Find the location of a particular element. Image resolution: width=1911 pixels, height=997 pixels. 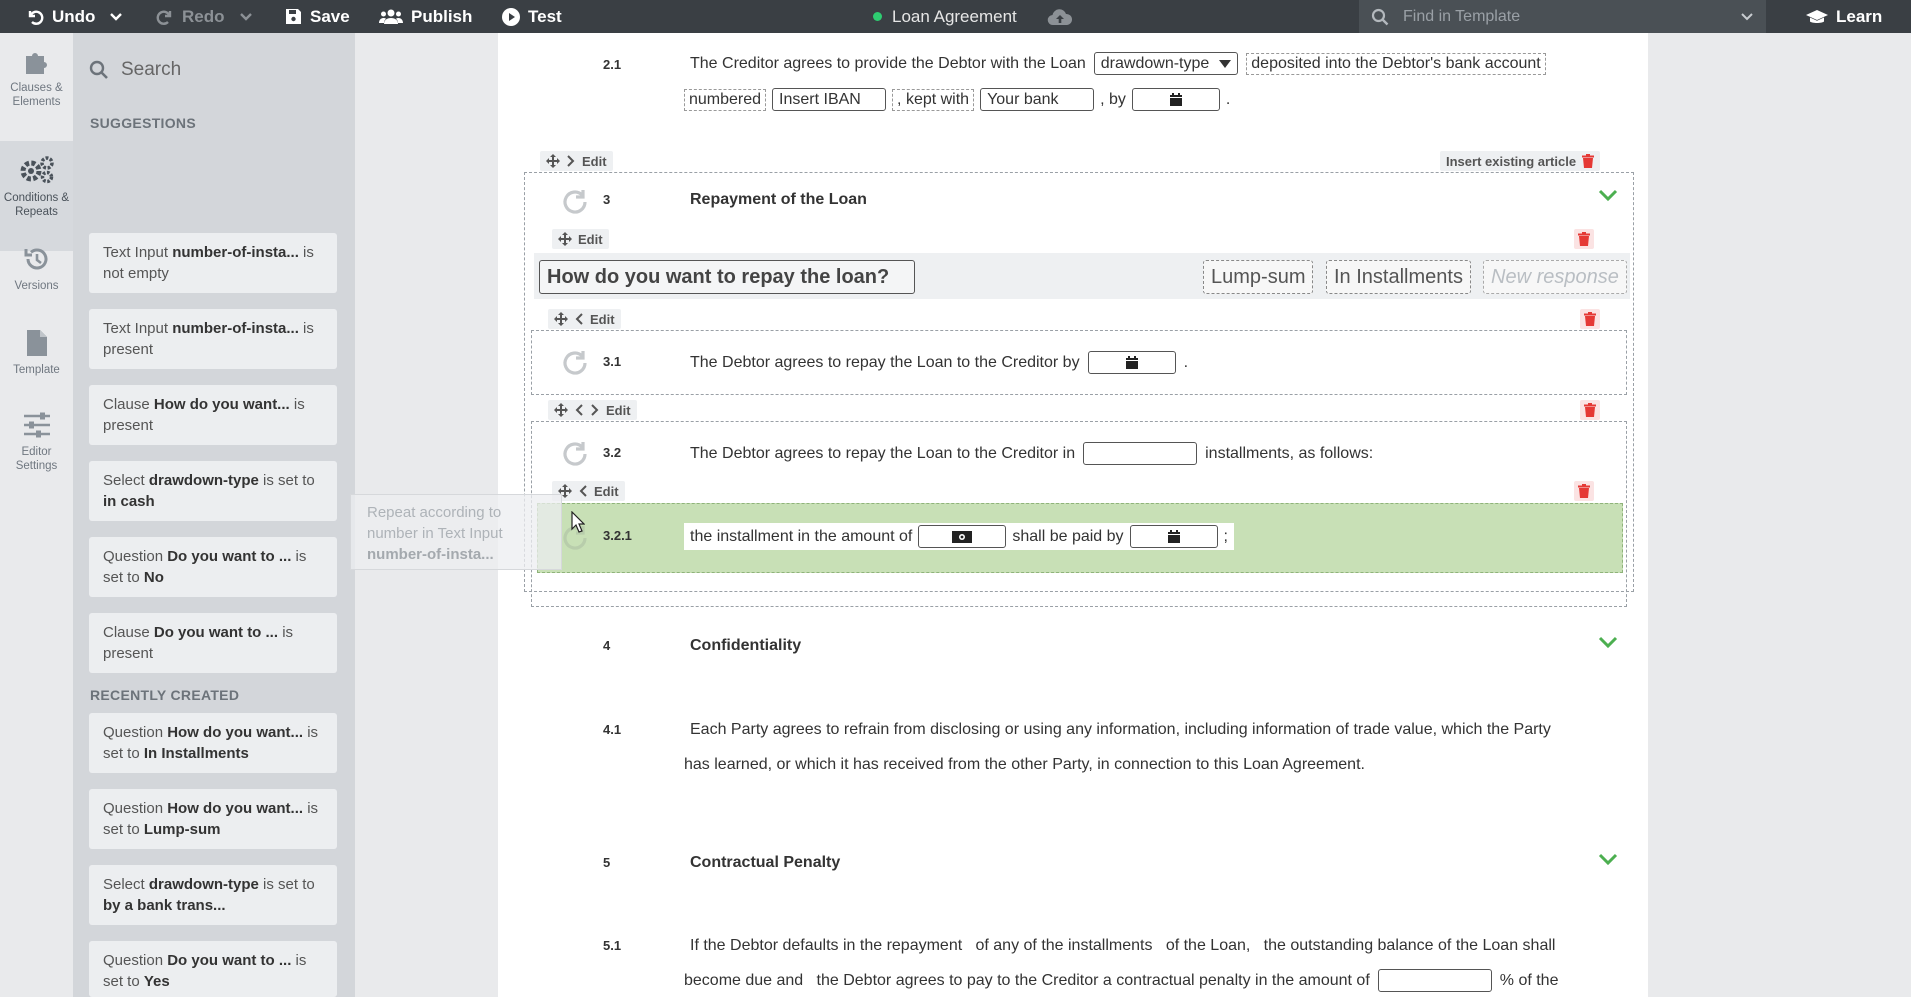

question-title: How do you want to repay the loan? is located at coordinates (727, 277).